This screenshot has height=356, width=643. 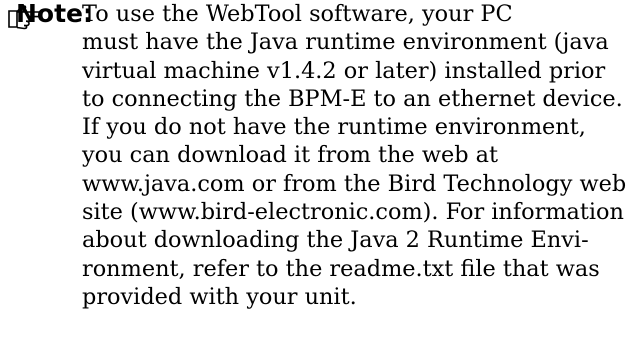 What do you see at coordinates (290, 155) in the screenshot?
I see `note-line: you can download it from the web at` at bounding box center [290, 155].